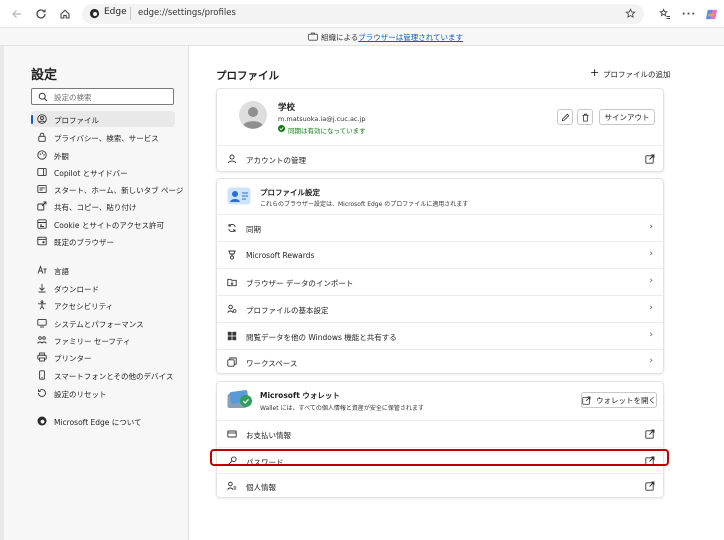 This screenshot has height=540, width=724. I want to click on lock-icon, so click(42, 137).